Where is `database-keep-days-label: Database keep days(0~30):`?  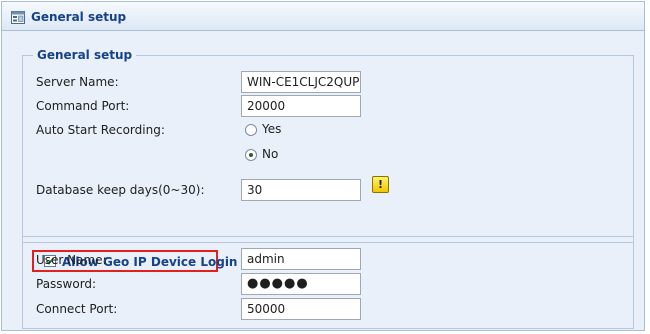
database-keep-days-label: Database keep days(0~30): is located at coordinates (120, 190).